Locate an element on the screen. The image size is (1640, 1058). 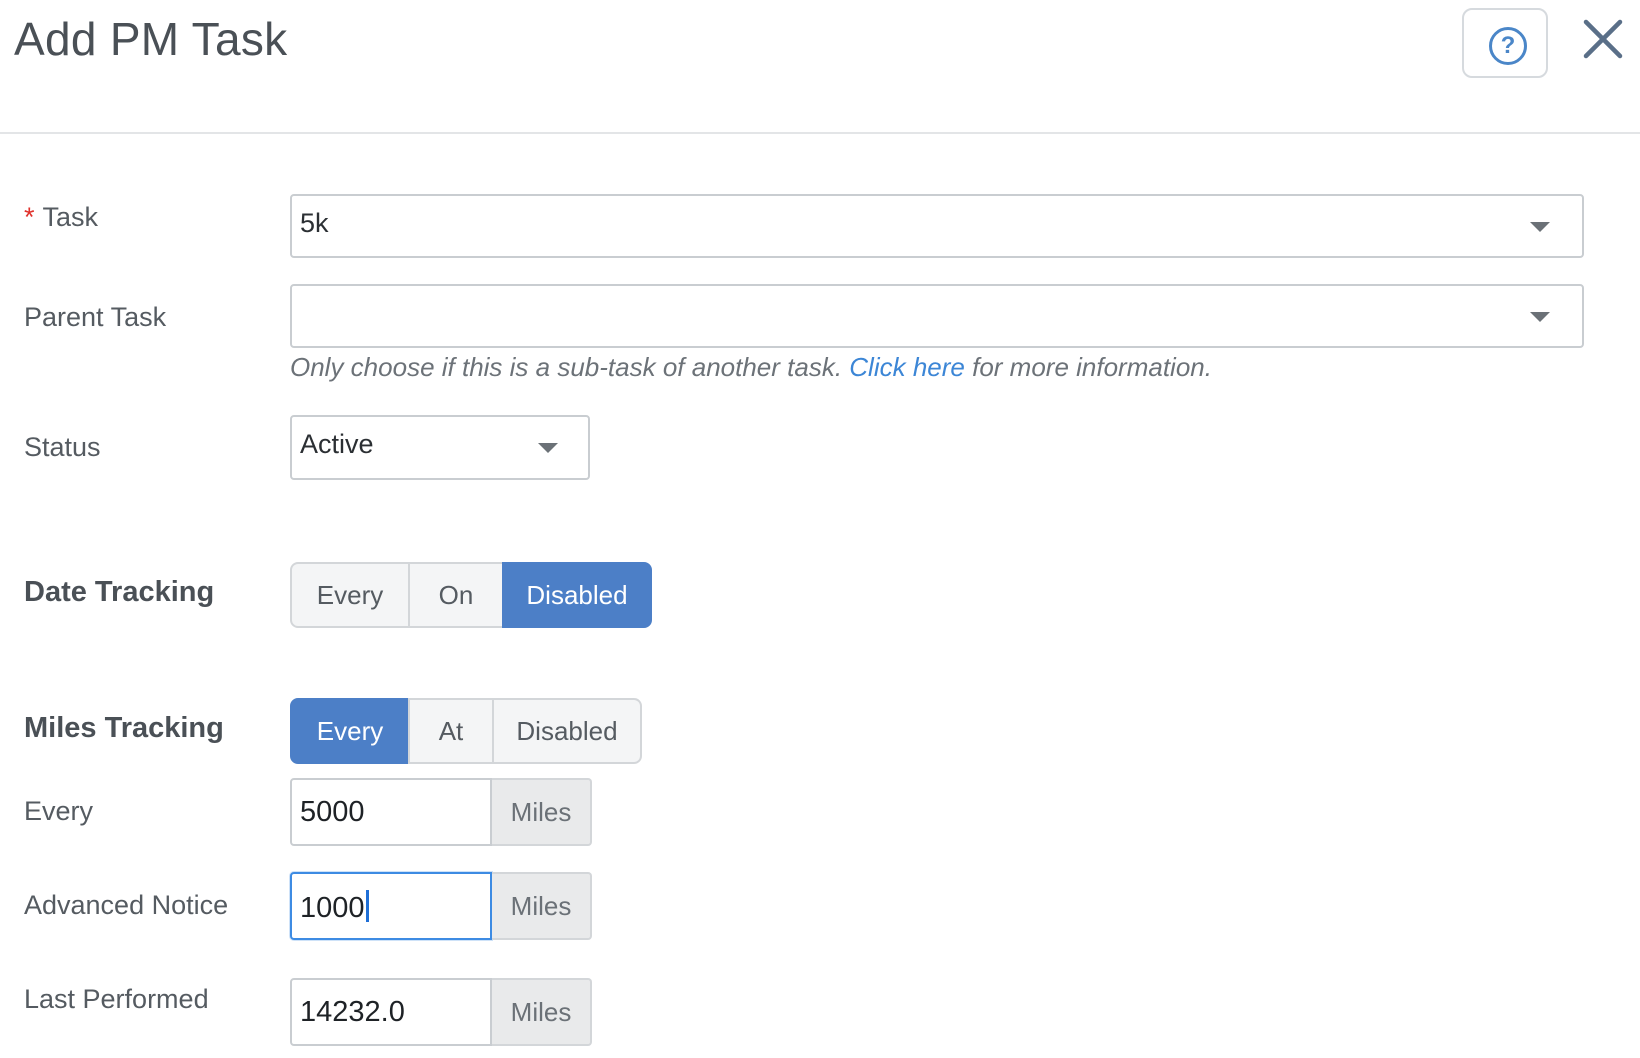
status-select-value: Active is located at coordinates (337, 444).